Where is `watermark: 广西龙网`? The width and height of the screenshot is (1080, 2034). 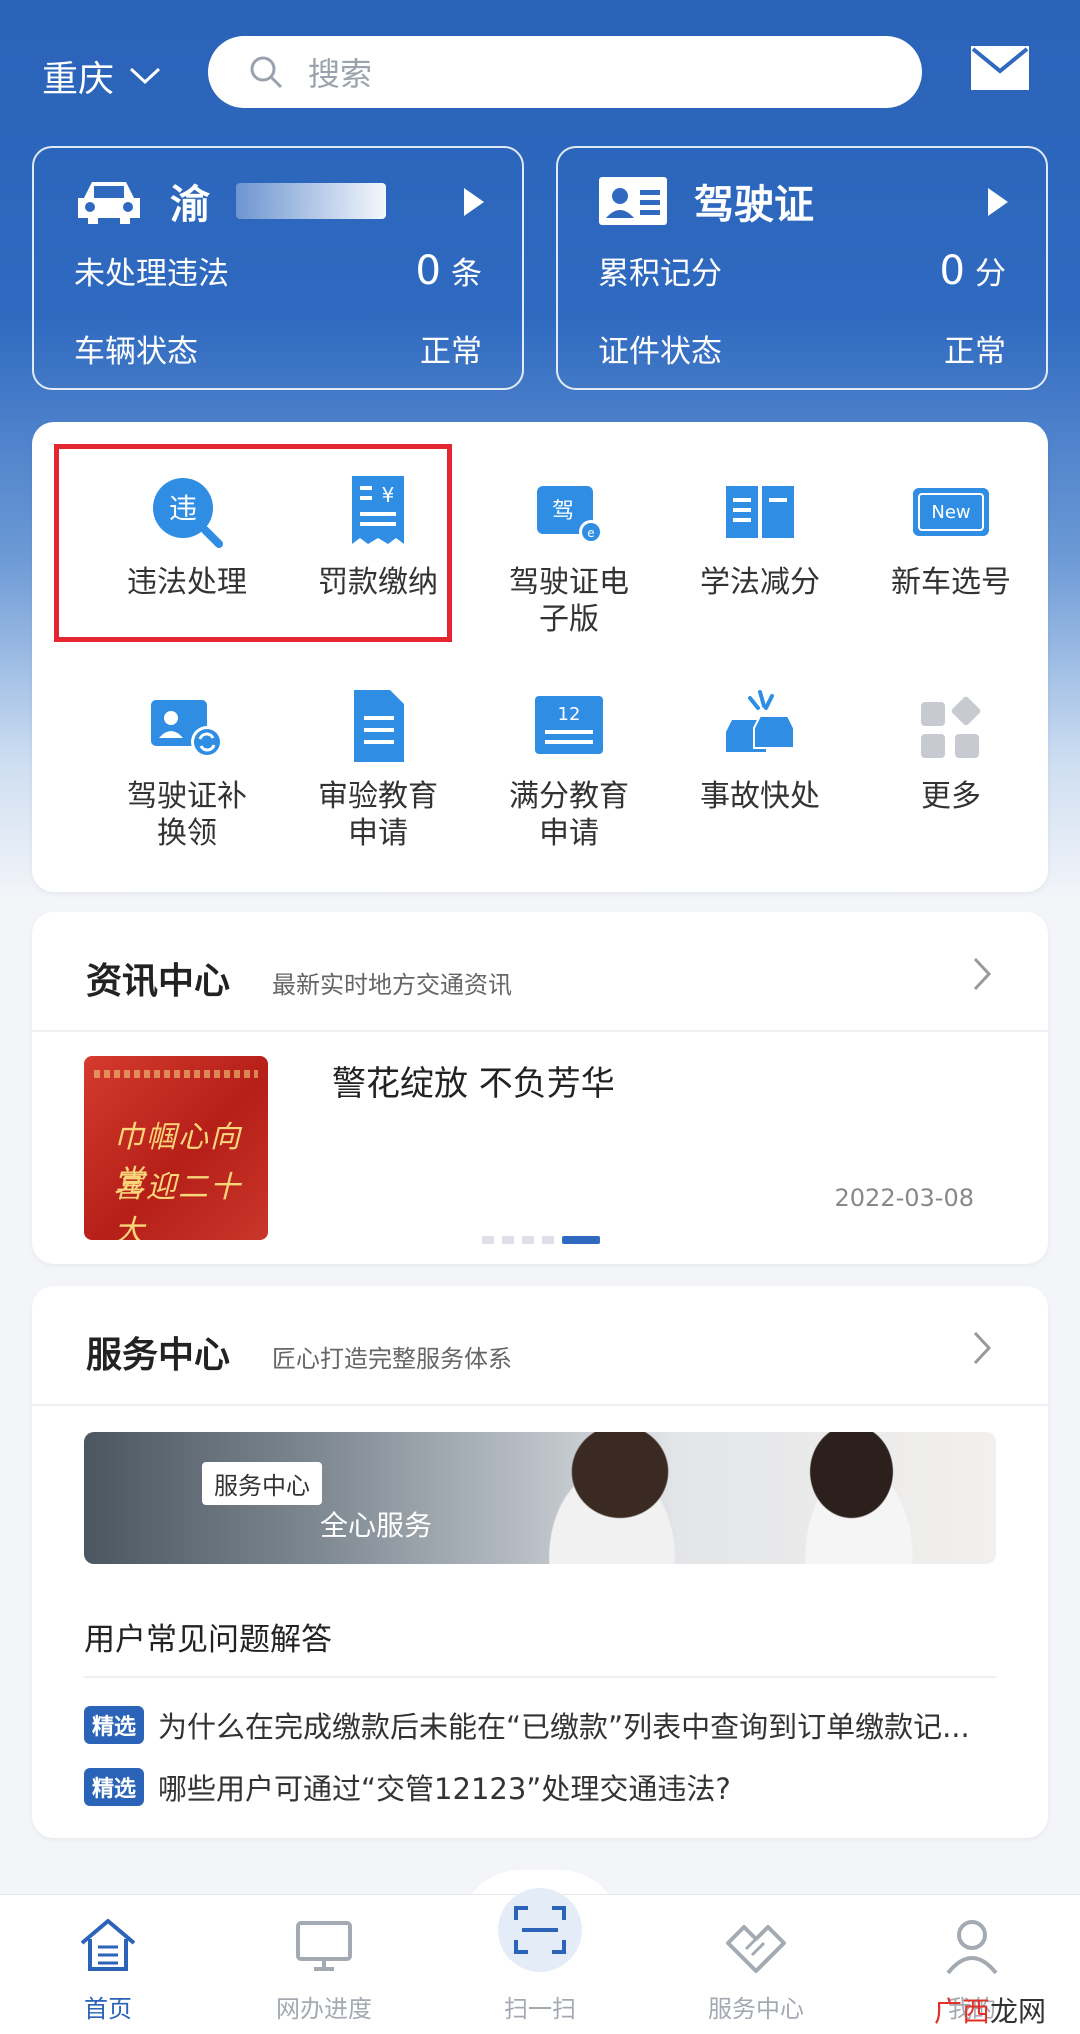
watermark: 广西龙网 is located at coordinates (990, 2010).